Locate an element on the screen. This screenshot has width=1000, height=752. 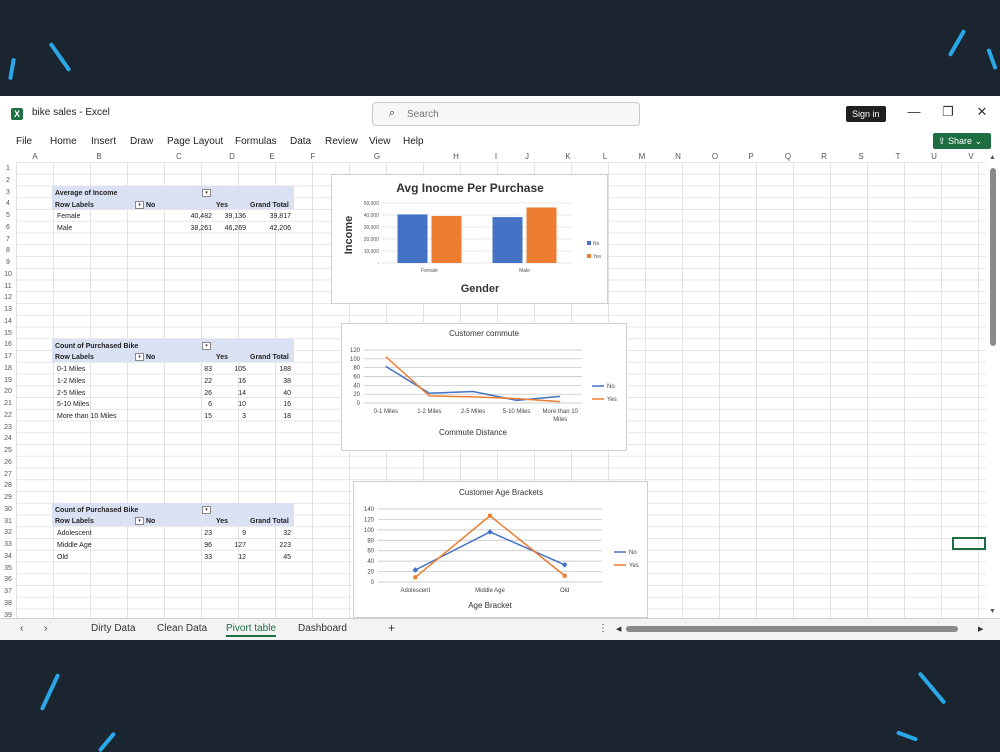
row-header: 8 is located at coordinates (8, 250).